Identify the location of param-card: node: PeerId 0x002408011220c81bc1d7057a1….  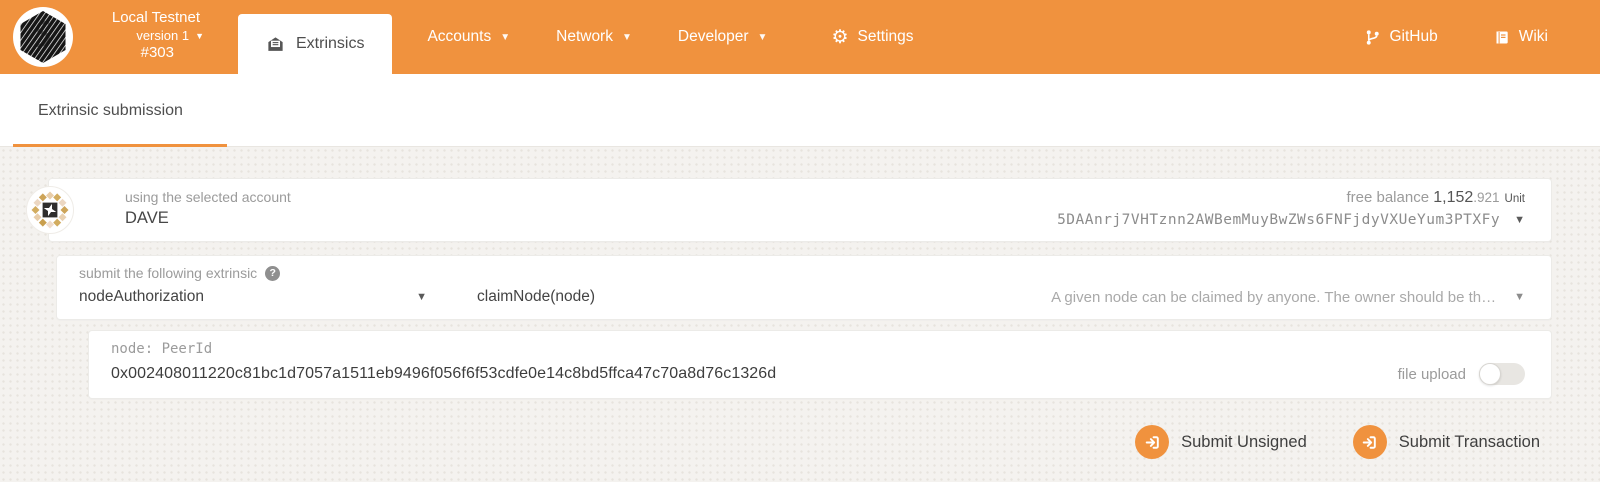
(820, 364).